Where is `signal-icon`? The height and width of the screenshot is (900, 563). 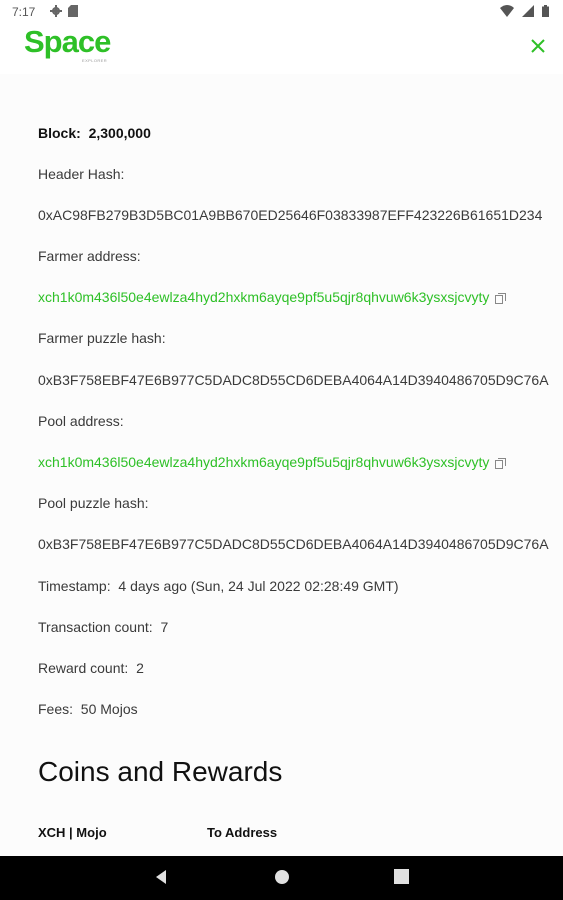
signal-icon is located at coordinates (528, 13).